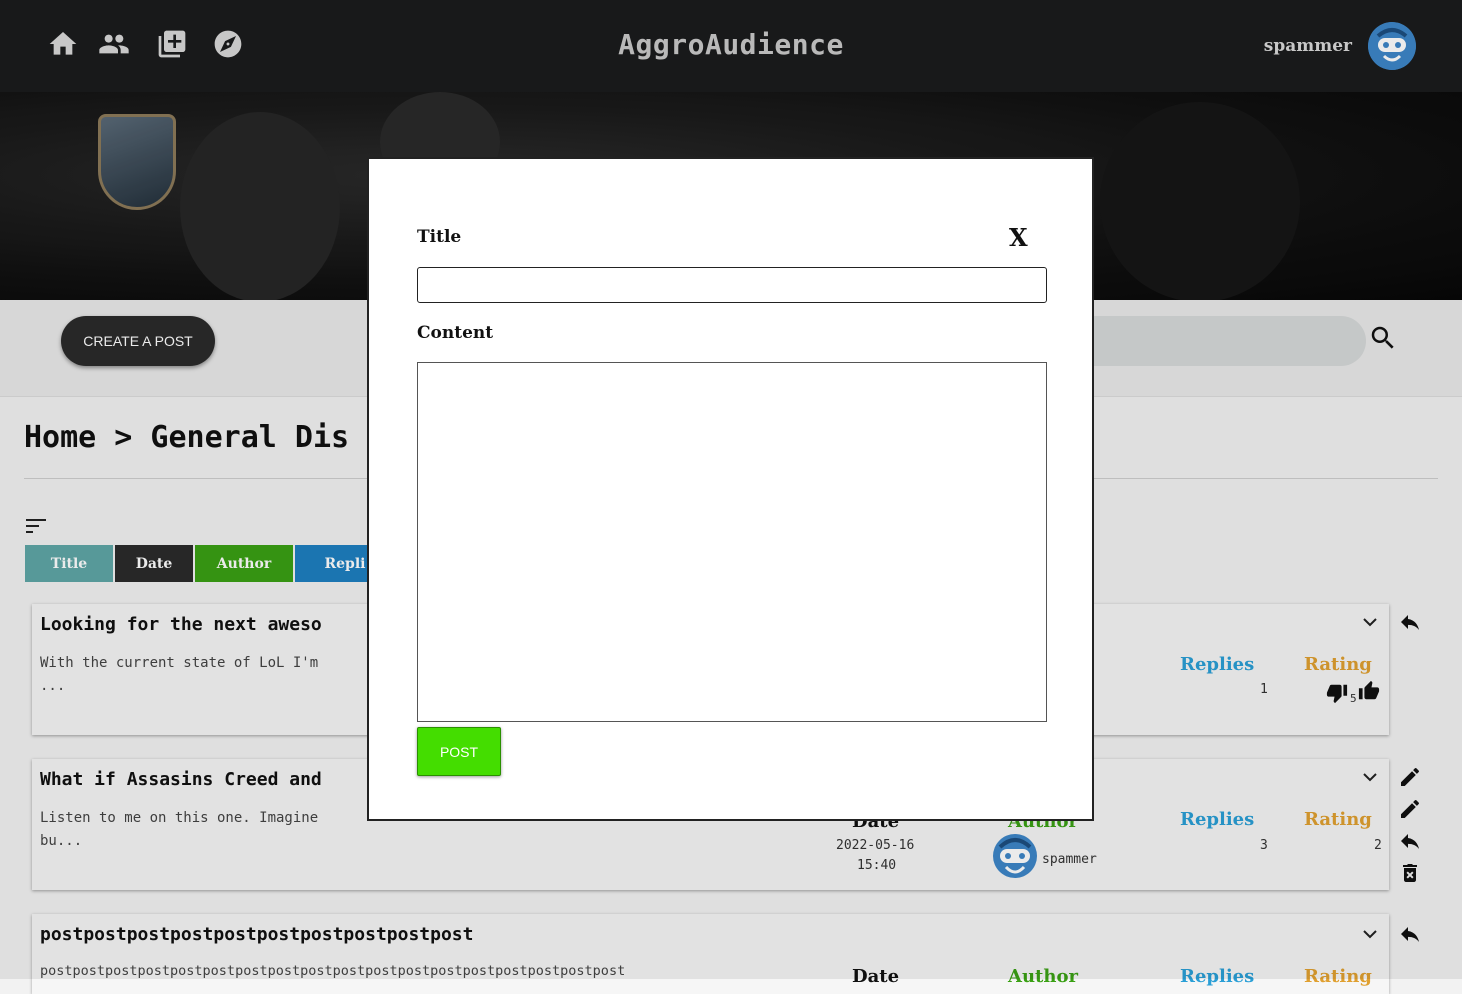 The width and height of the screenshot is (1462, 994). I want to click on title-input, so click(732, 285).